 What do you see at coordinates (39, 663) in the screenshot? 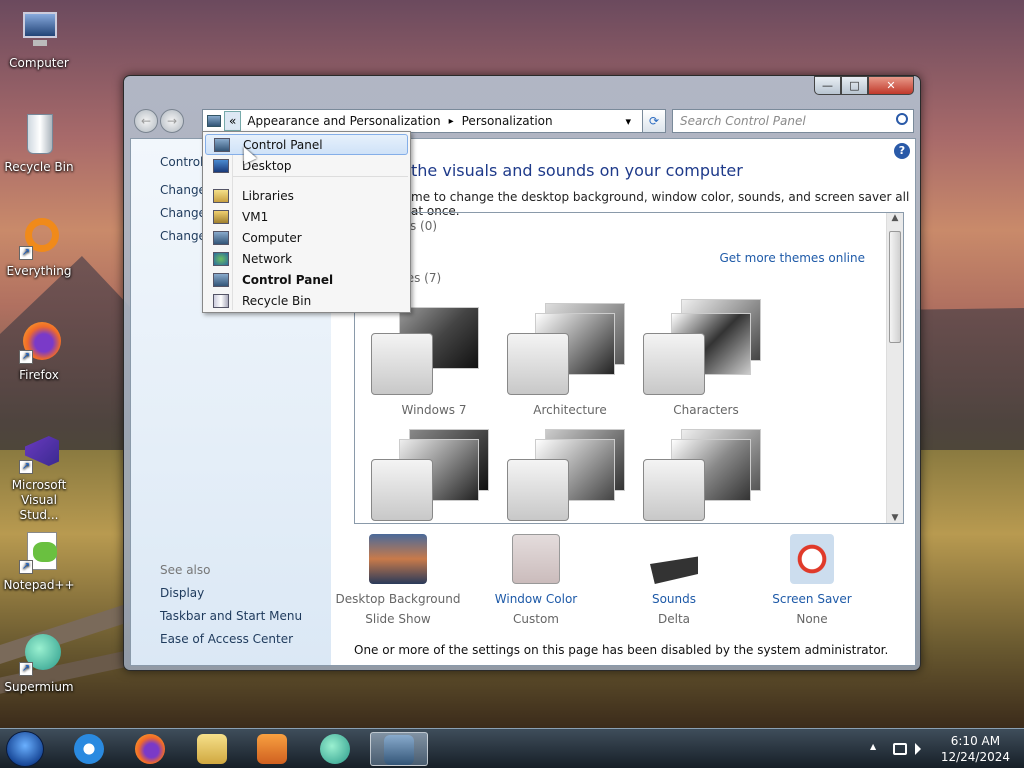
I see `desktop-icon-supermium: ↗ Supermium` at bounding box center [39, 663].